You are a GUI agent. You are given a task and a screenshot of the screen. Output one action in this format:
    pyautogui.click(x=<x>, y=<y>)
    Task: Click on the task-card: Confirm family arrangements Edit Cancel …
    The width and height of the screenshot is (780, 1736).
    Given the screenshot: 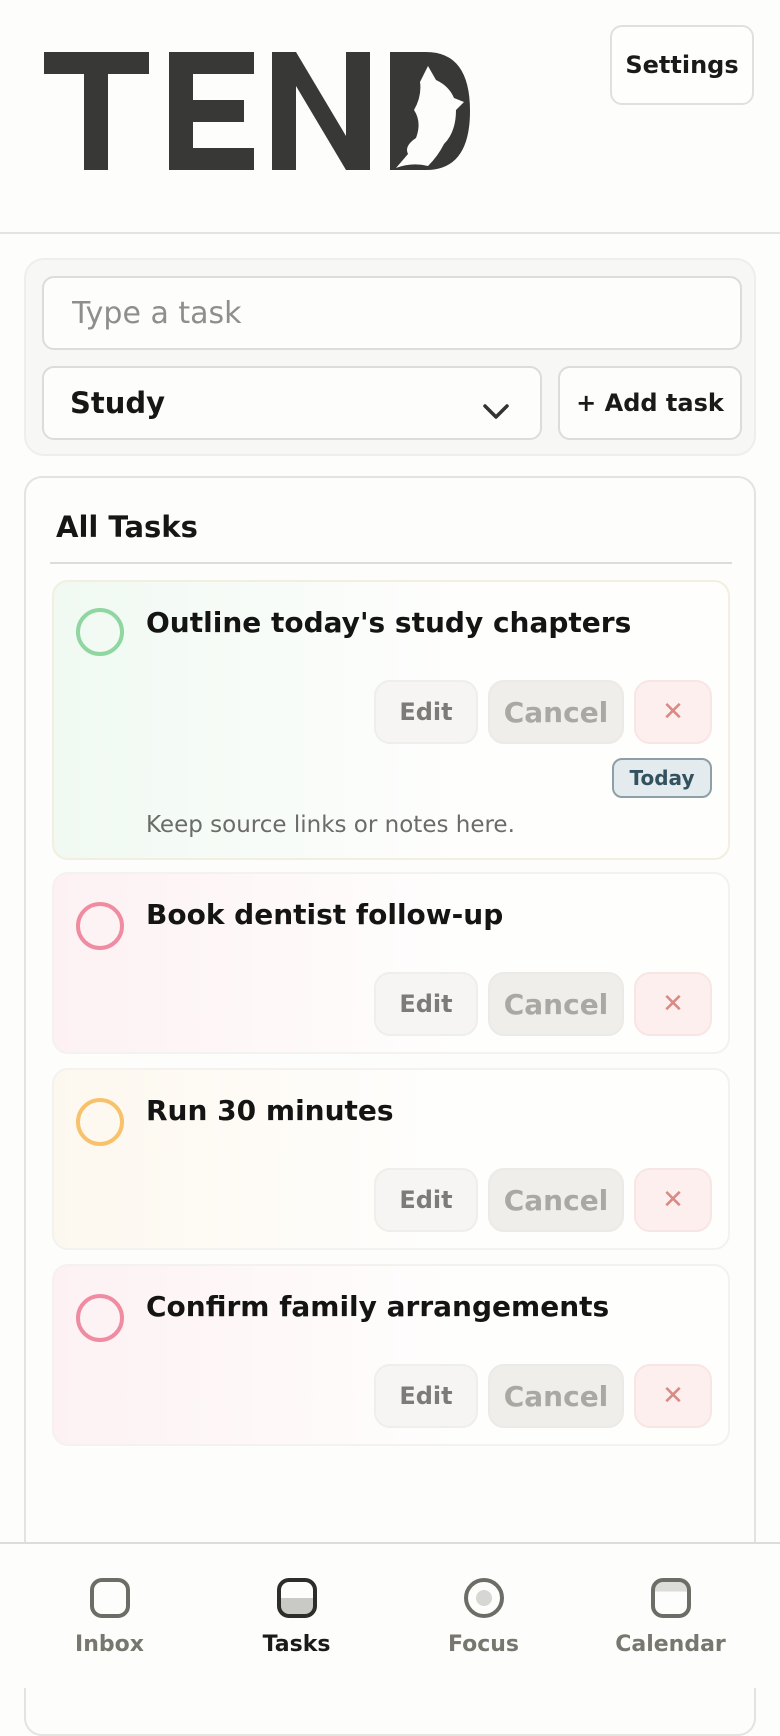 What is the action you would take?
    pyautogui.click(x=391, y=1355)
    